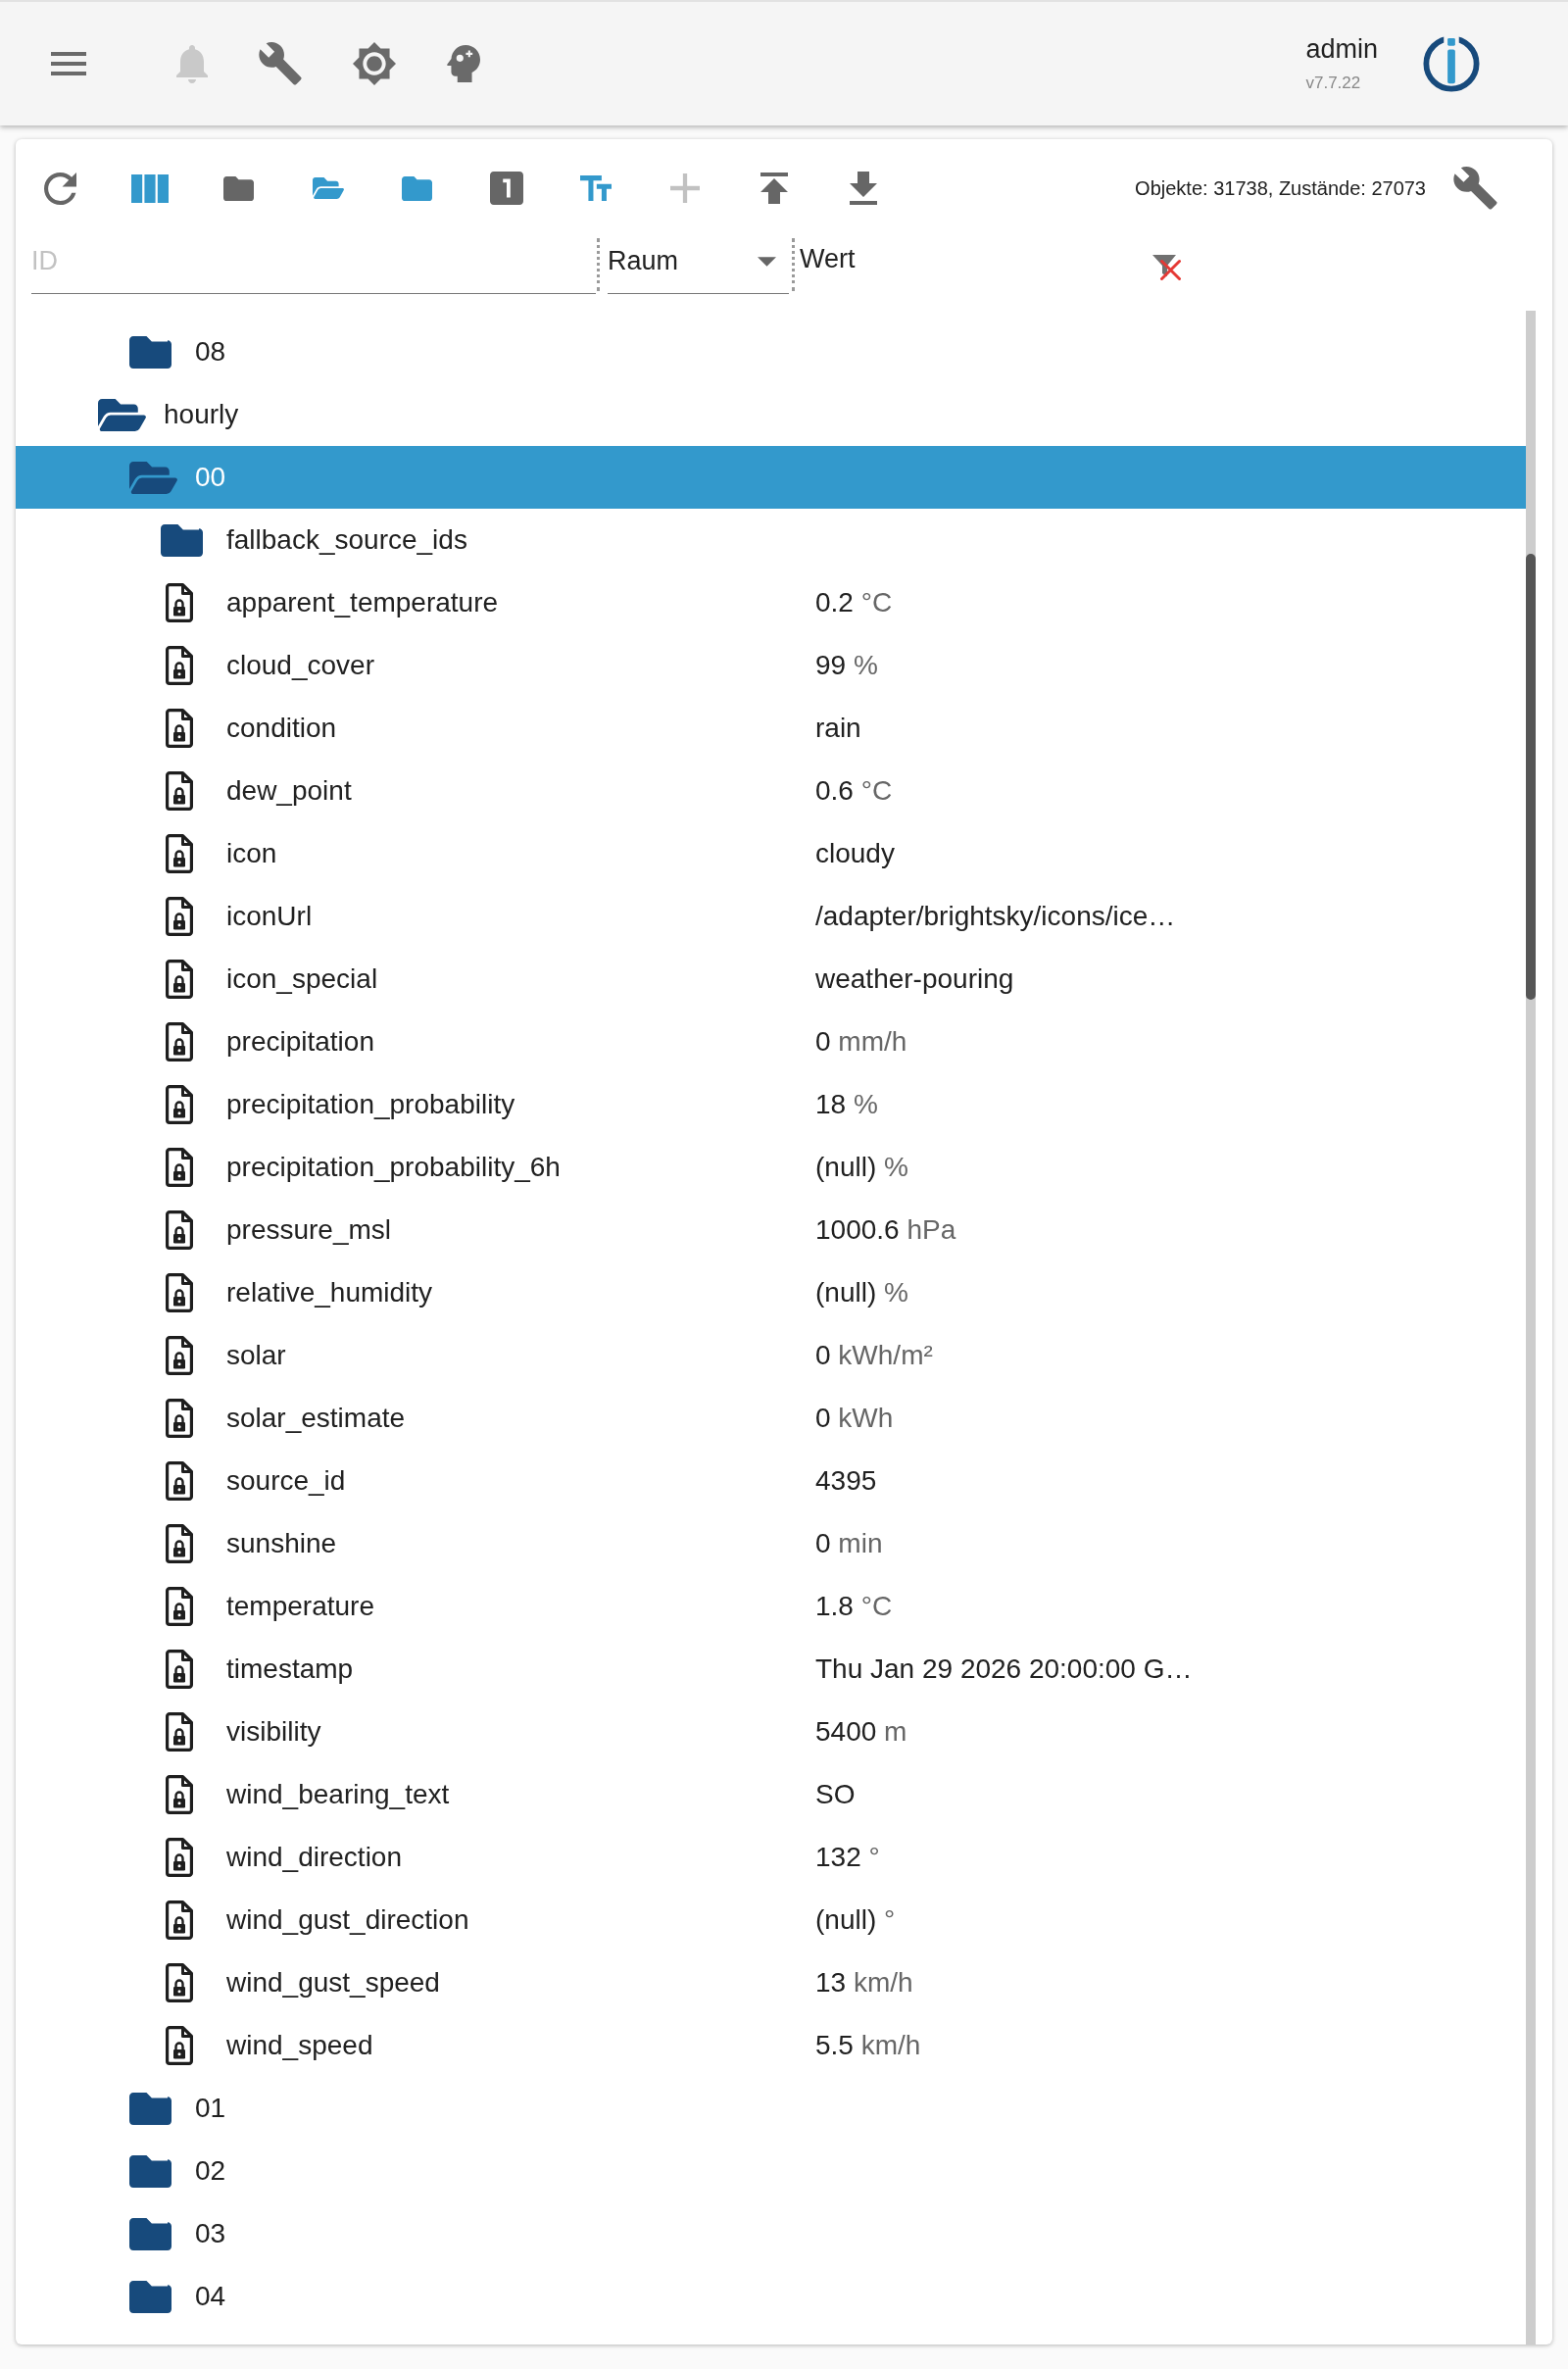  Describe the element at coordinates (281, 728) in the screenshot. I see `state-name: condition` at that location.